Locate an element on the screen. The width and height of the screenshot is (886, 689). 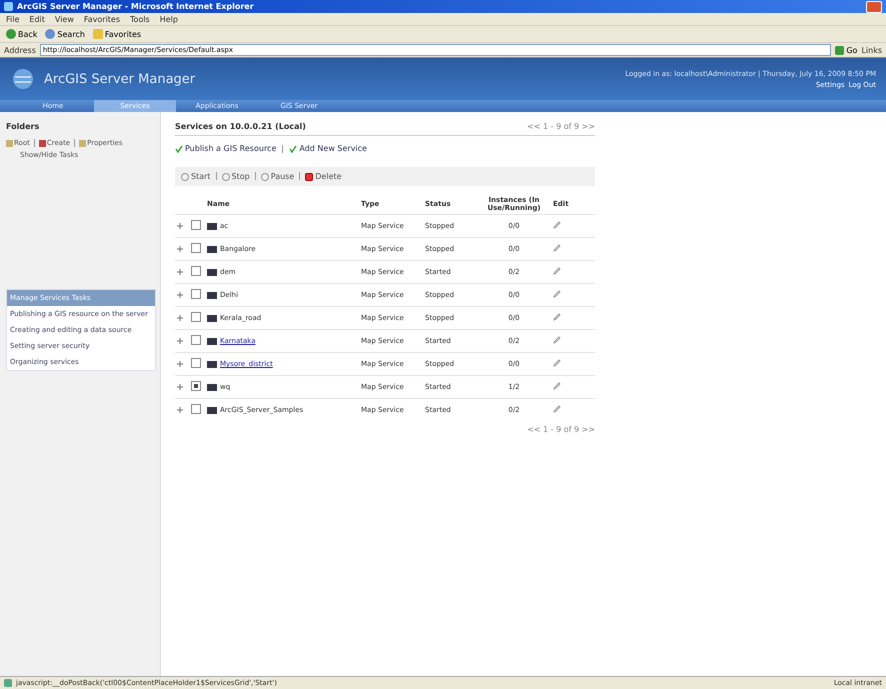
go-button: Go is located at coordinates (846, 50).